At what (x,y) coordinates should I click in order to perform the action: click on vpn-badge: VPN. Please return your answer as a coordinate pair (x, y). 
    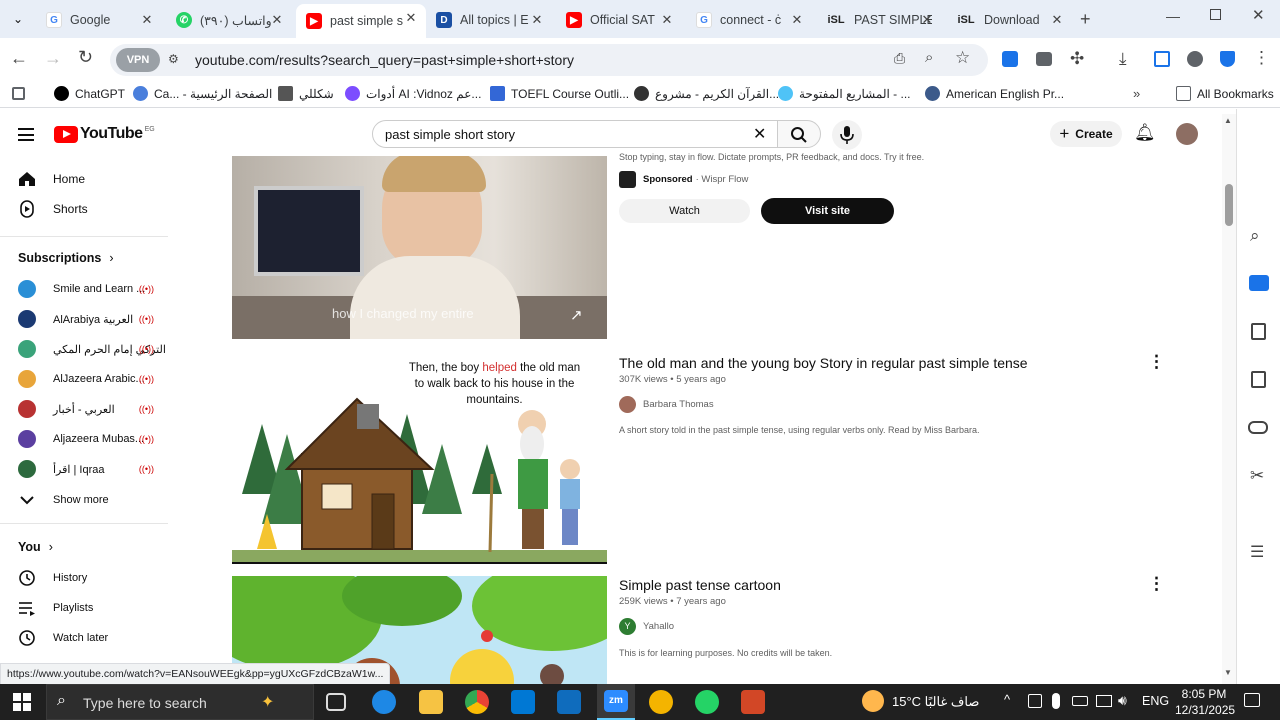
    Looking at the image, I should click on (138, 60).